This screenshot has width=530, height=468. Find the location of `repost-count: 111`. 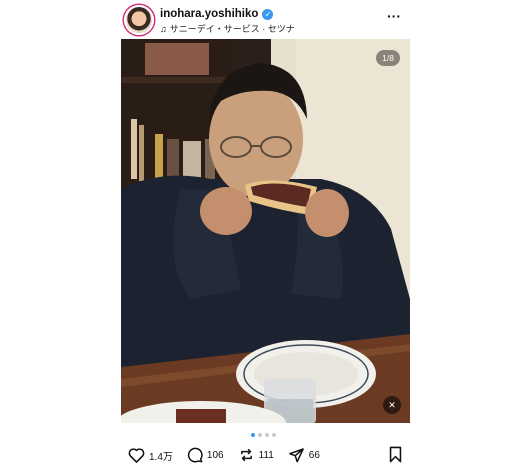

repost-count: 111 is located at coordinates (266, 455).